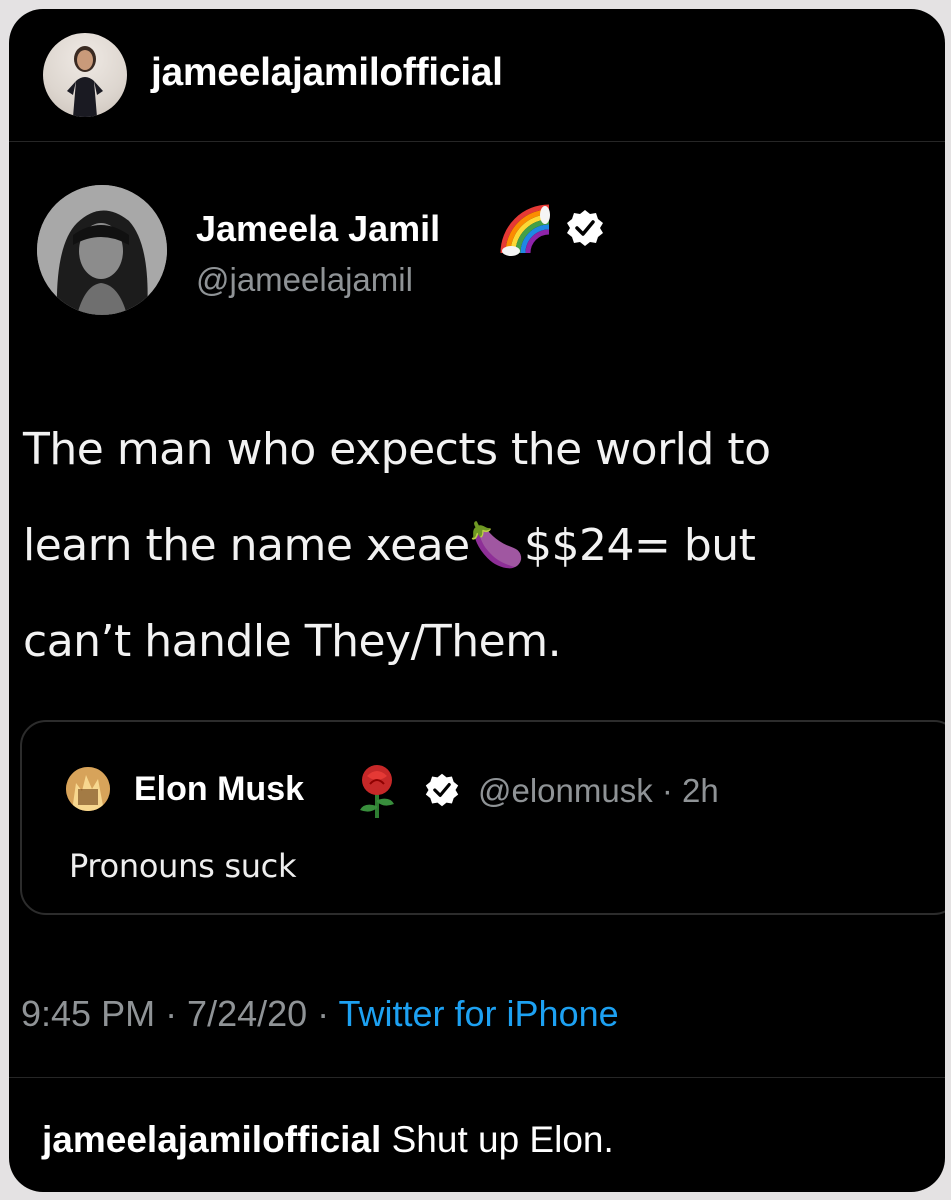 The width and height of the screenshot is (951, 1200). What do you see at coordinates (598, 790) in the screenshot?
I see `quoted-tweet-handle-time: @elonmusk · 2h` at bounding box center [598, 790].